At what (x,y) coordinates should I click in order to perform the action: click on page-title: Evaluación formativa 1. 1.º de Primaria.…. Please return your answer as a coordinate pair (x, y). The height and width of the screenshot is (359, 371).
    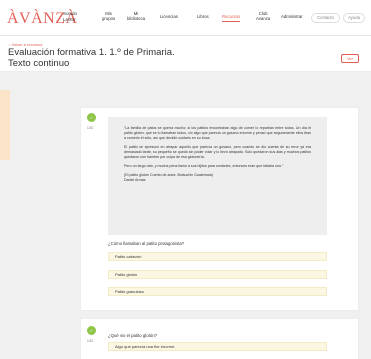
    Looking at the image, I should click on (91, 58).